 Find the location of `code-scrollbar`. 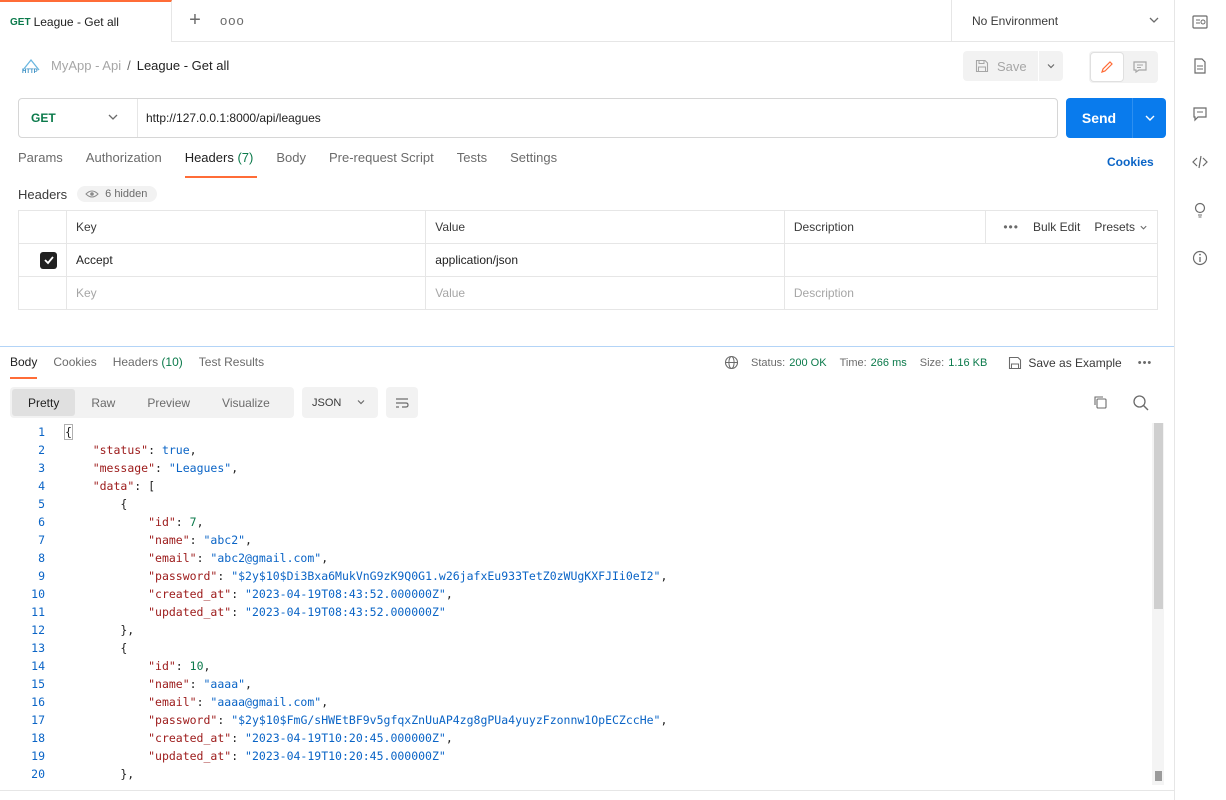

code-scrollbar is located at coordinates (1158, 604).